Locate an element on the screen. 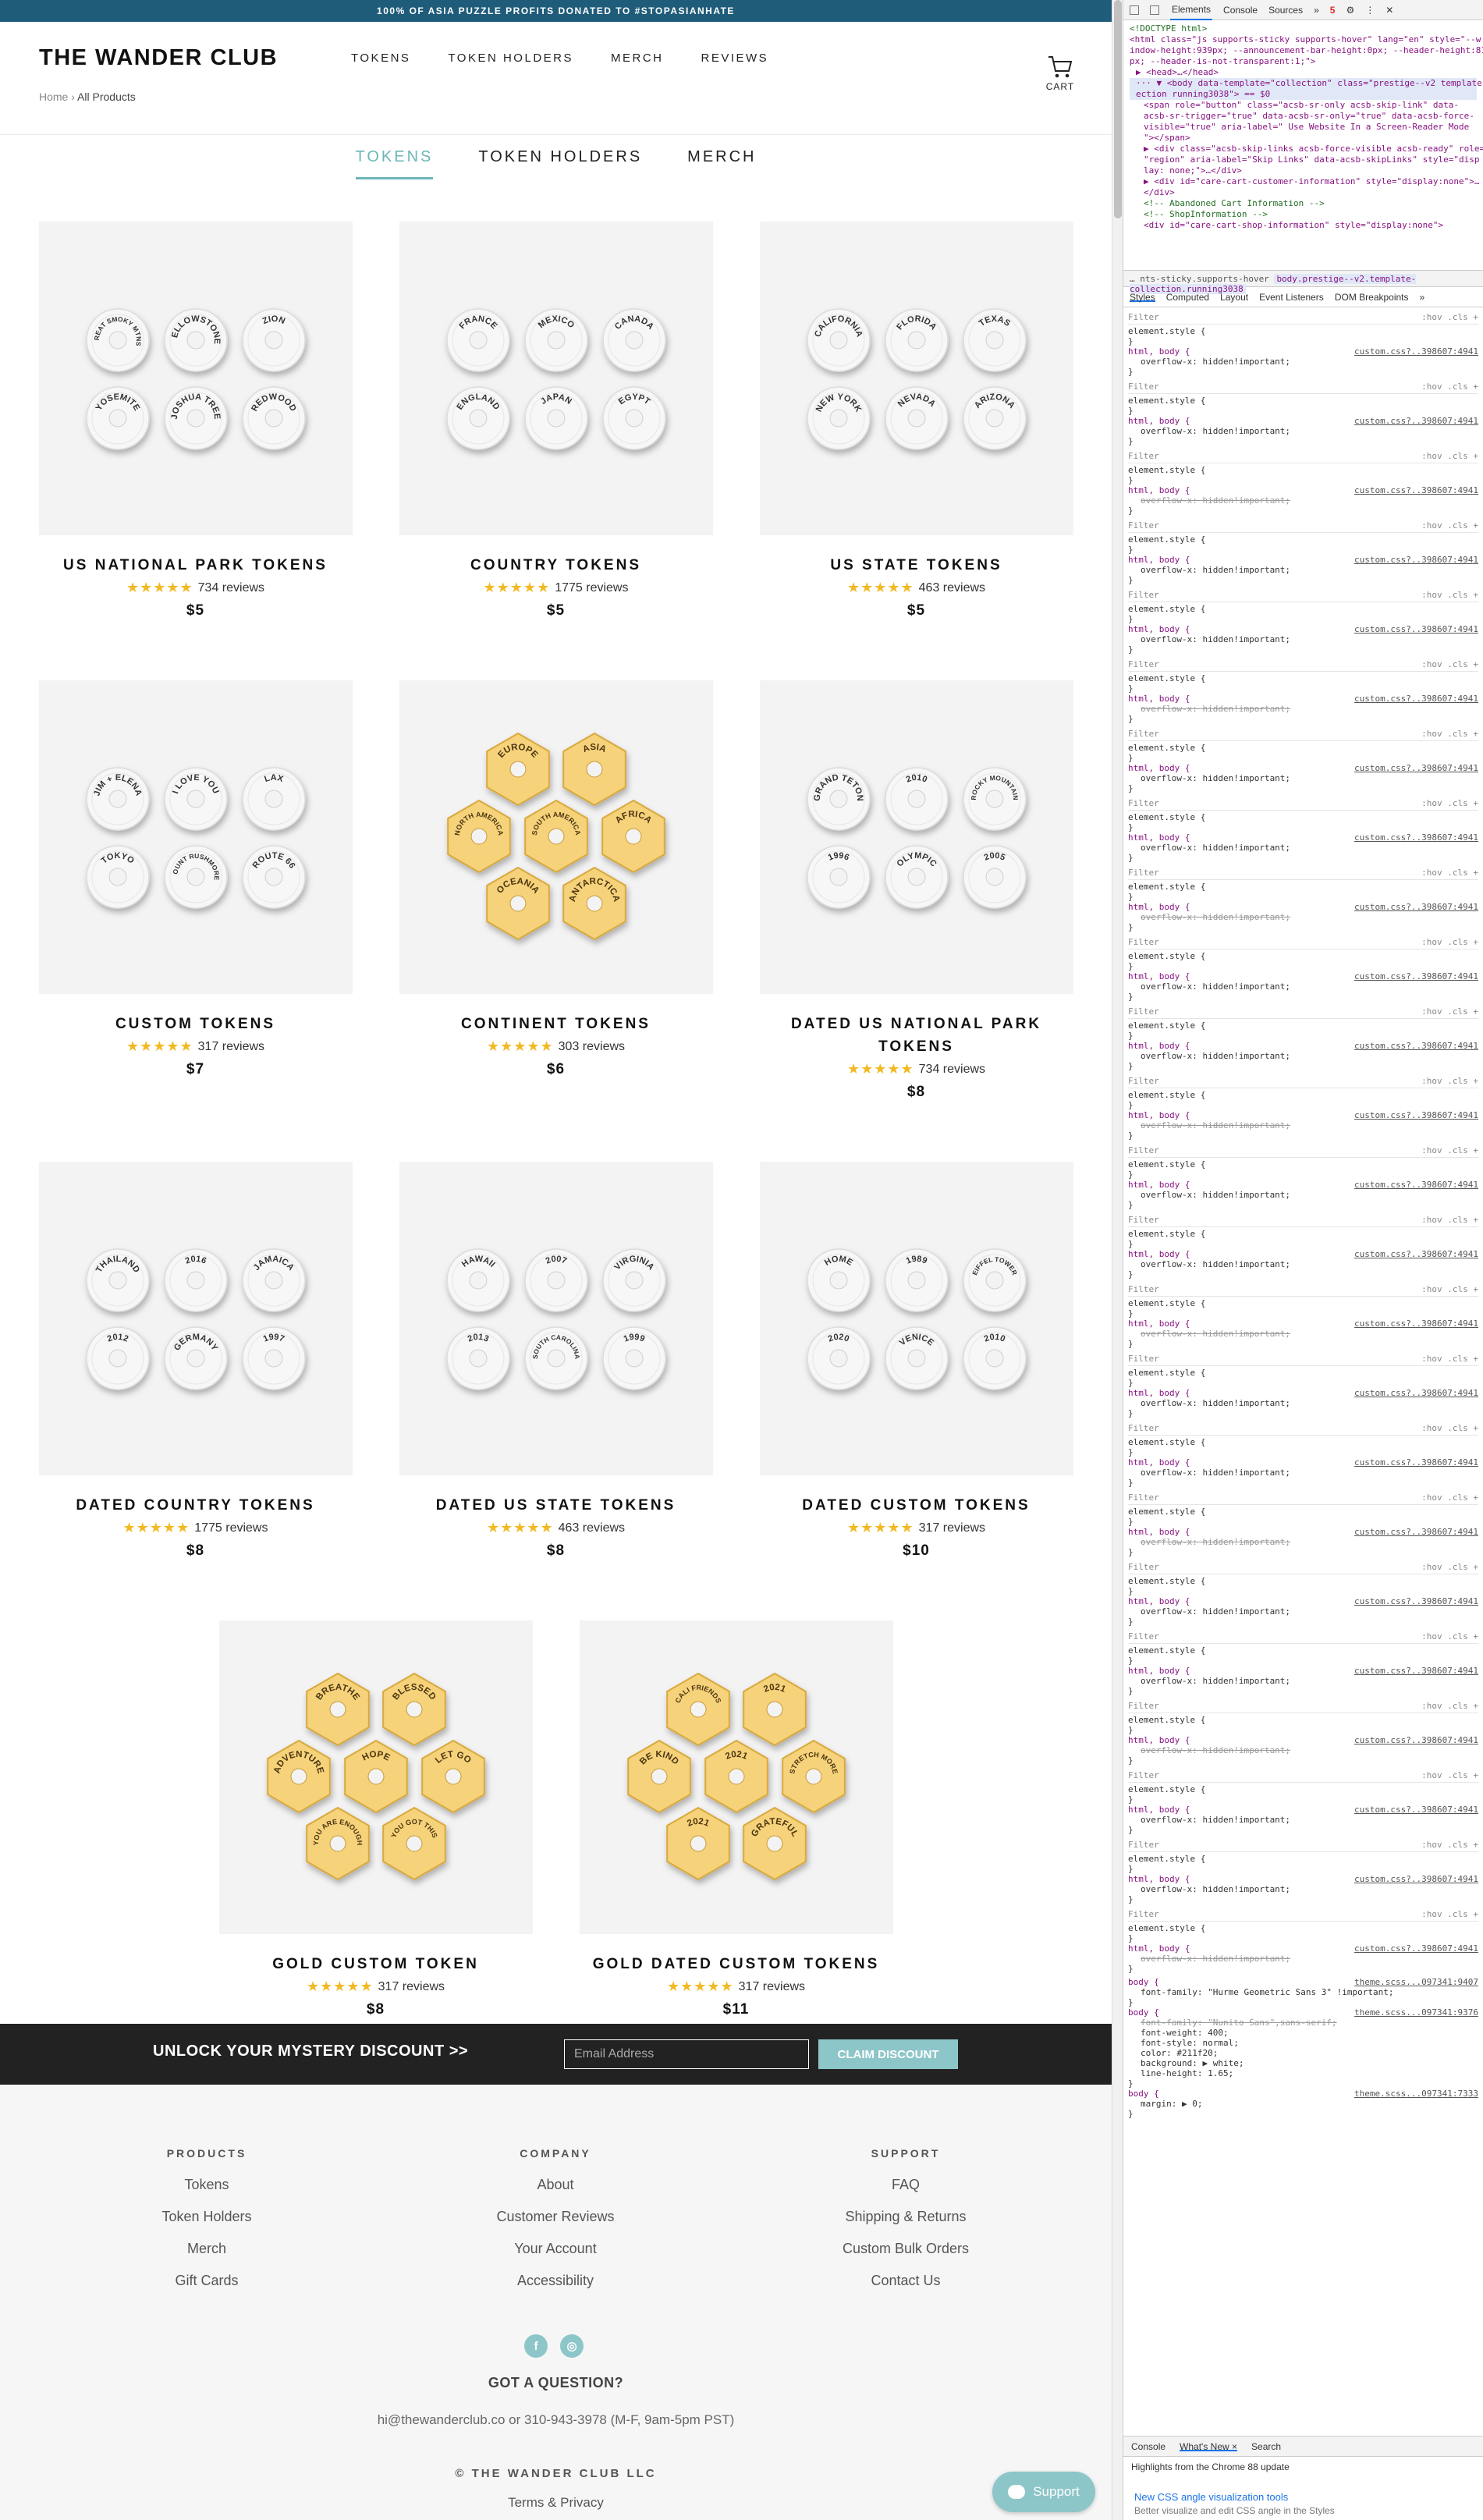  rule-property: color: #211f20; is located at coordinates (1303, 2053).